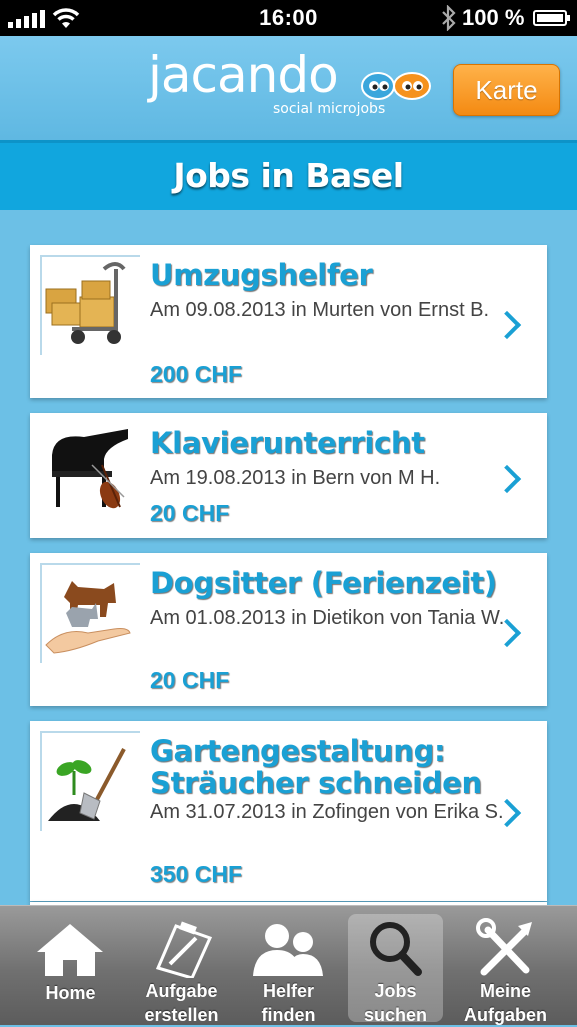 The image size is (577, 1027). Describe the element at coordinates (288, 991) in the screenshot. I see `tab-label-line1: Helfer` at that location.